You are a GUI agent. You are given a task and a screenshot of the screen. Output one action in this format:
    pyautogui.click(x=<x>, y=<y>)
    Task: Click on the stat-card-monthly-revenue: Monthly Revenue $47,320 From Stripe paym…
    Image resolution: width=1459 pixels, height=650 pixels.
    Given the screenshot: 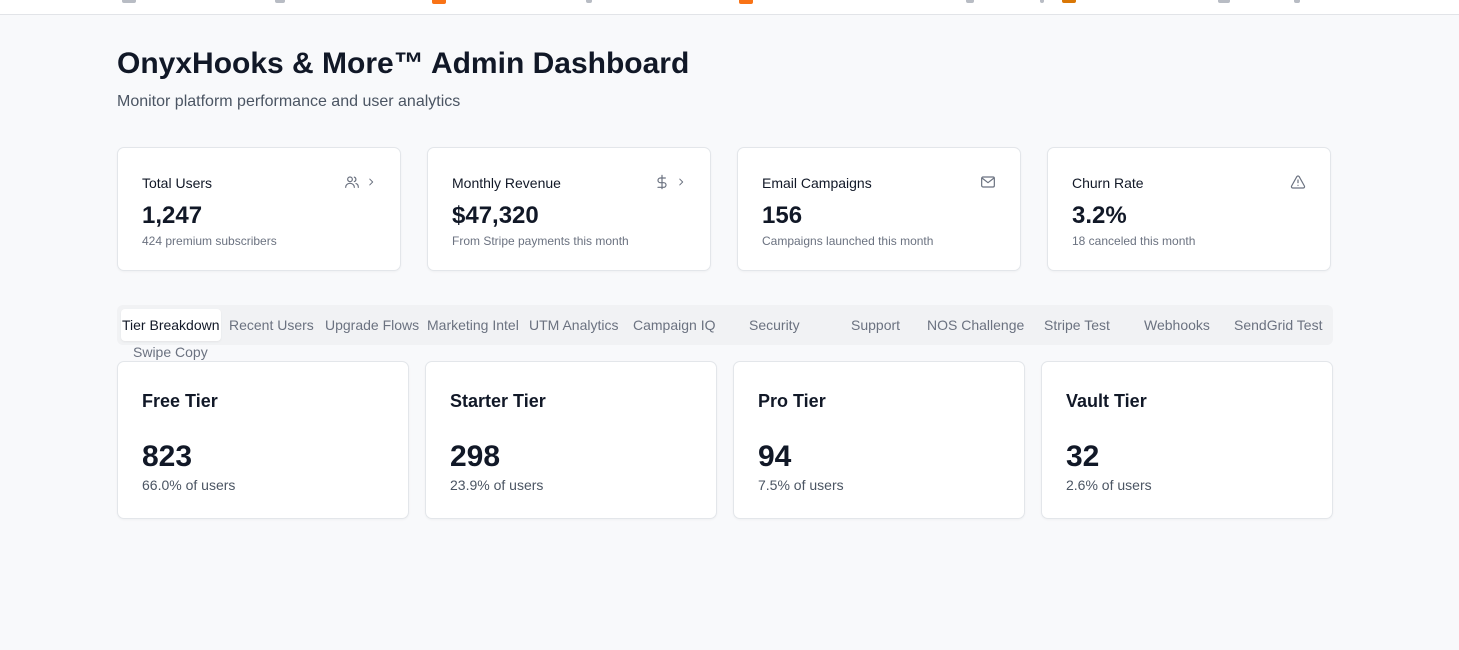 What is the action you would take?
    pyautogui.click(x=569, y=209)
    